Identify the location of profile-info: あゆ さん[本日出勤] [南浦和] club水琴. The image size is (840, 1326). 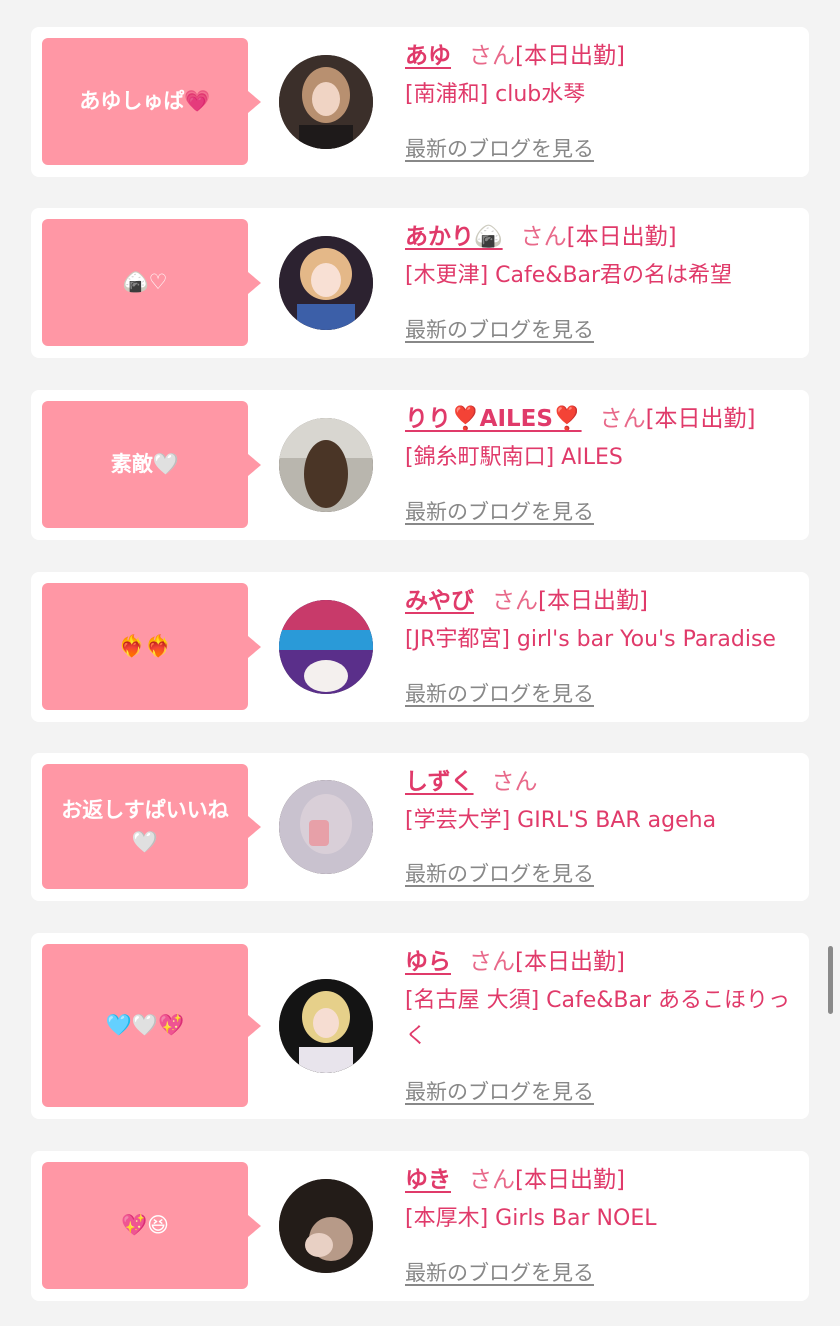
(603, 76).